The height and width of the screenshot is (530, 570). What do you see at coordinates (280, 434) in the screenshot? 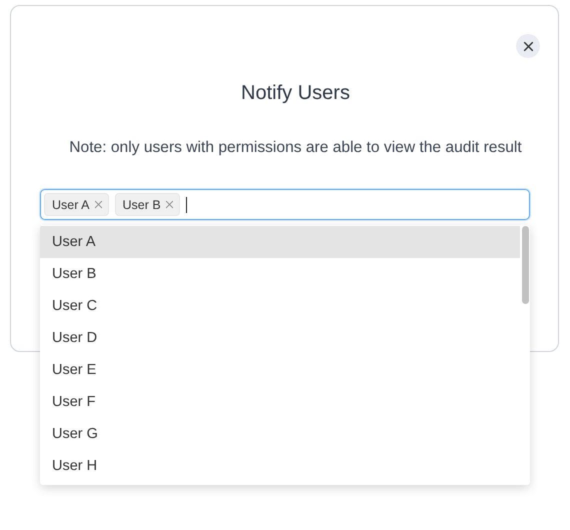
I see `user-option: User G` at bounding box center [280, 434].